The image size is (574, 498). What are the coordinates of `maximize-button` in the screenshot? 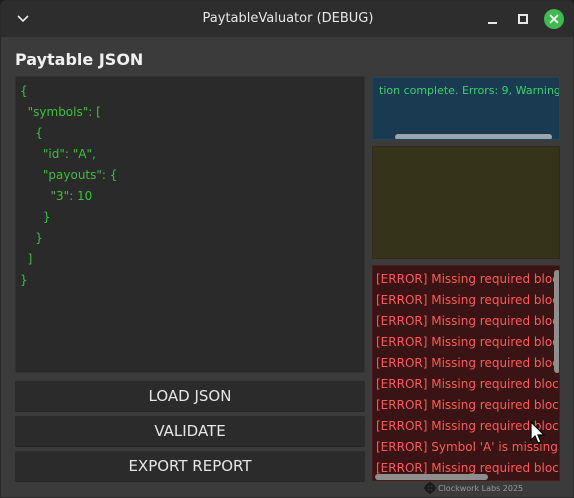 It's located at (523, 19).